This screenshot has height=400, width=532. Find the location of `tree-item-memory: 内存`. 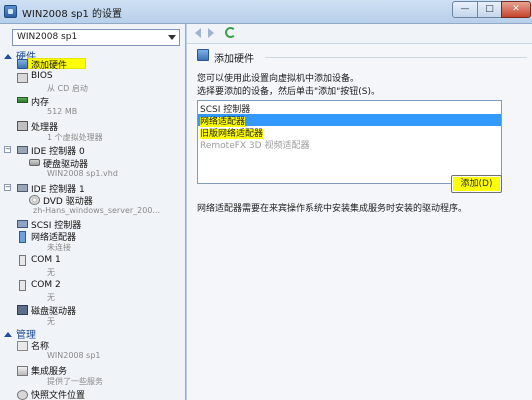

tree-item-memory: 内存 is located at coordinates (40, 101).